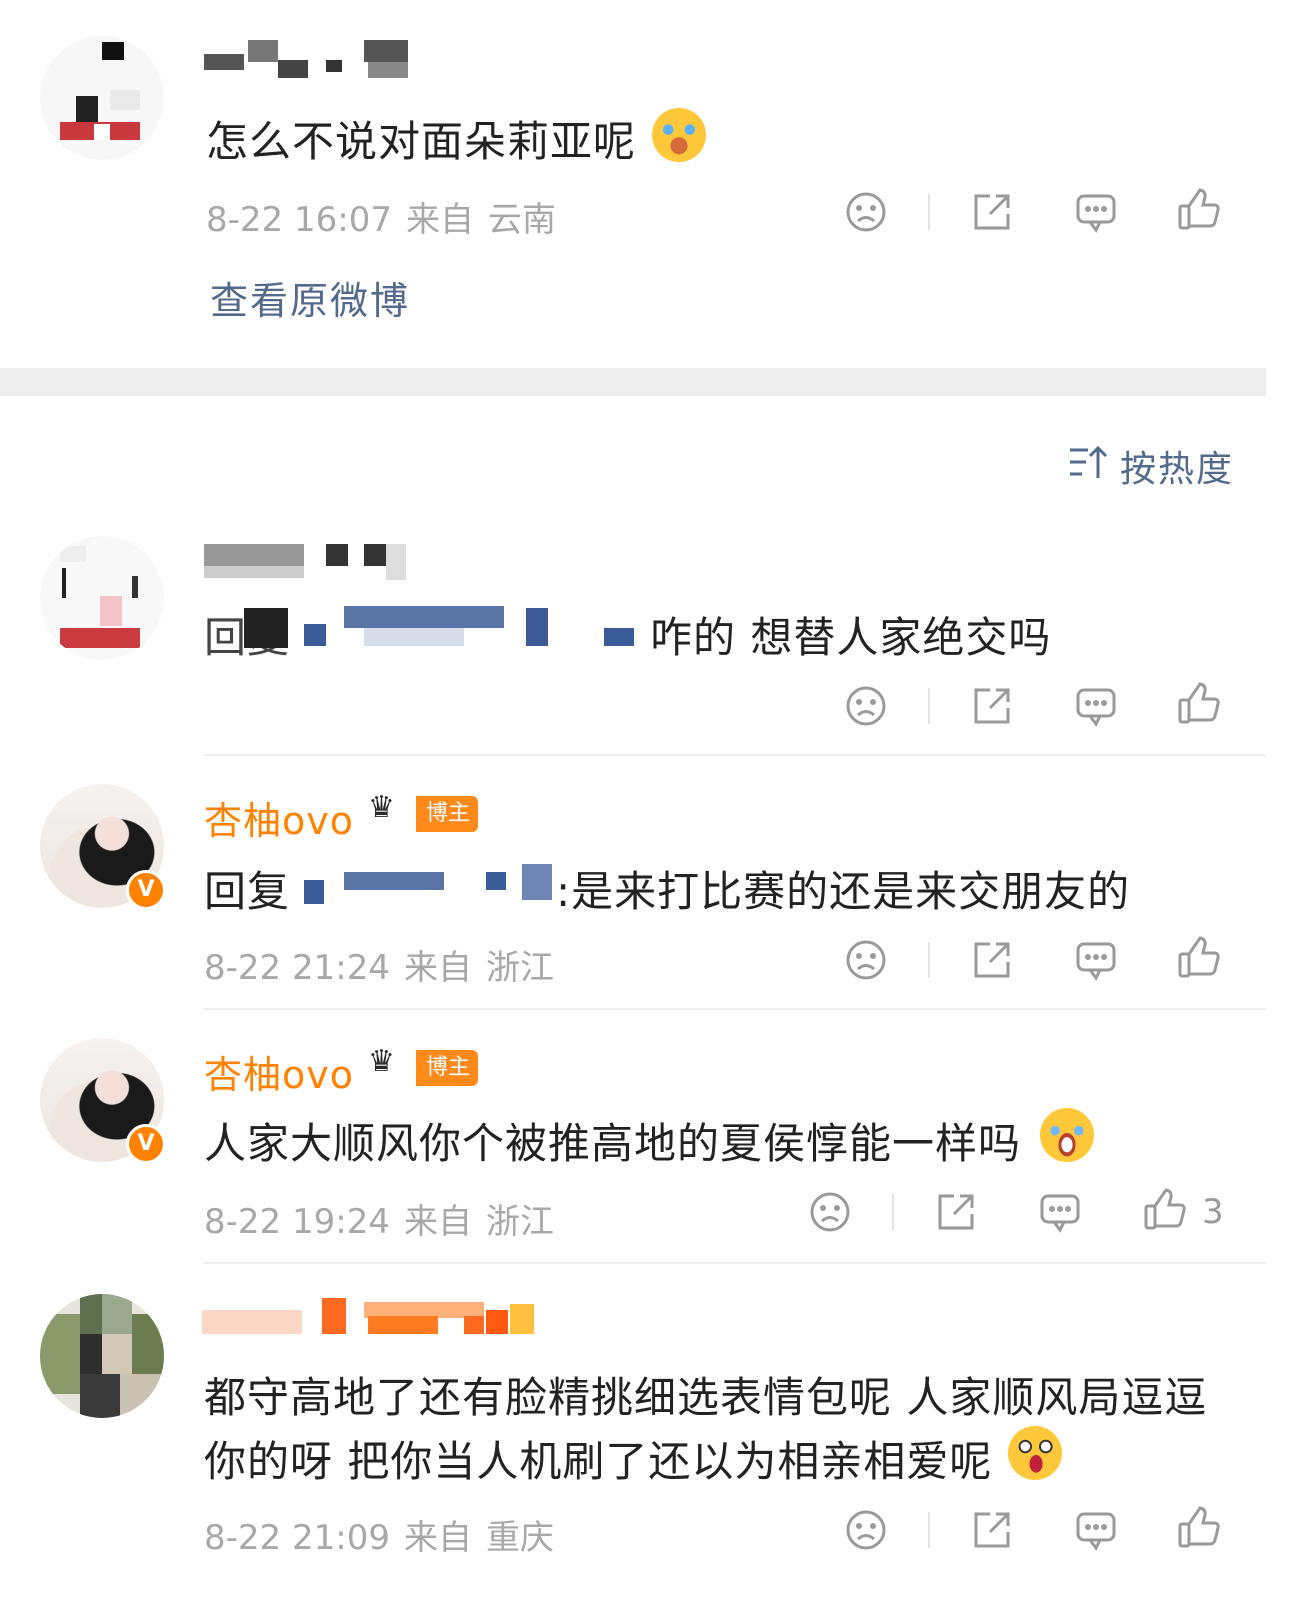  I want to click on comment-meta: 8-22 21:24 来自 浙江, so click(386, 964).